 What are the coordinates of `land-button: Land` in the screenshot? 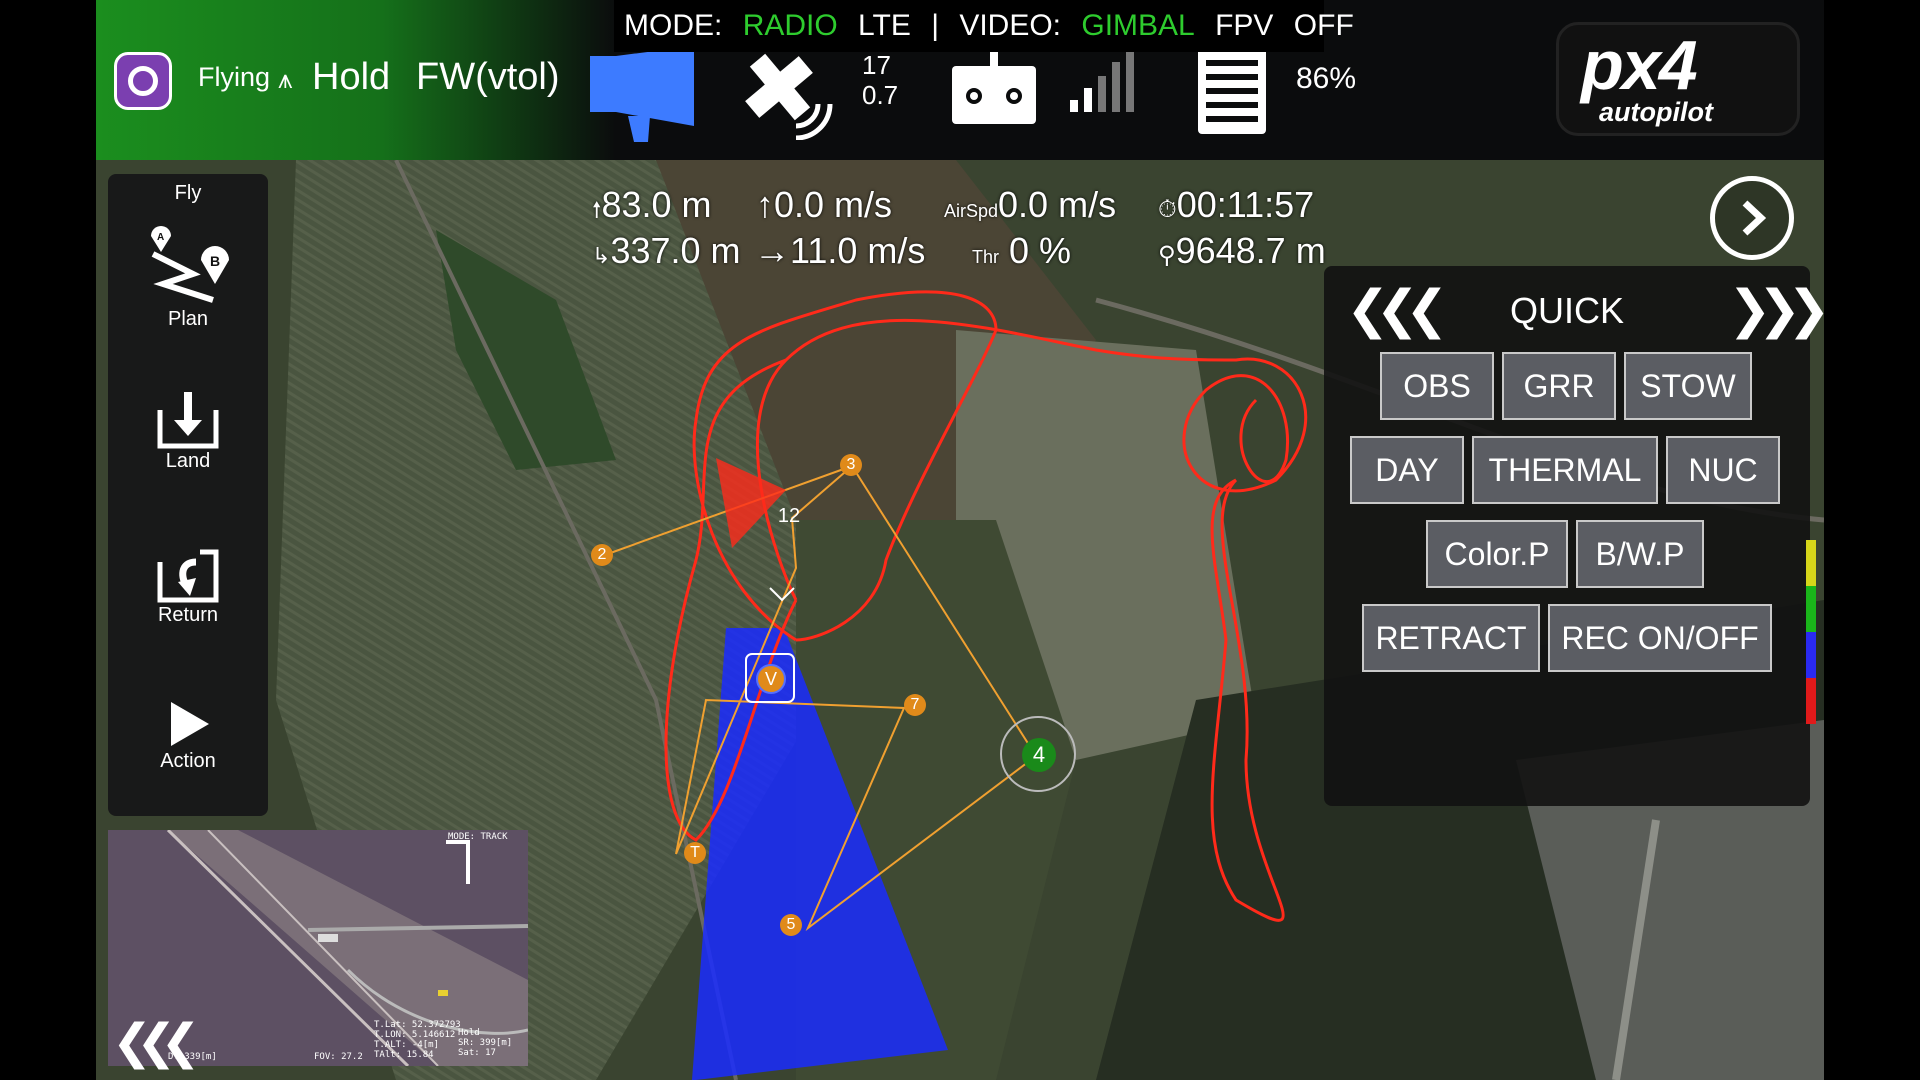 It's located at (188, 431).